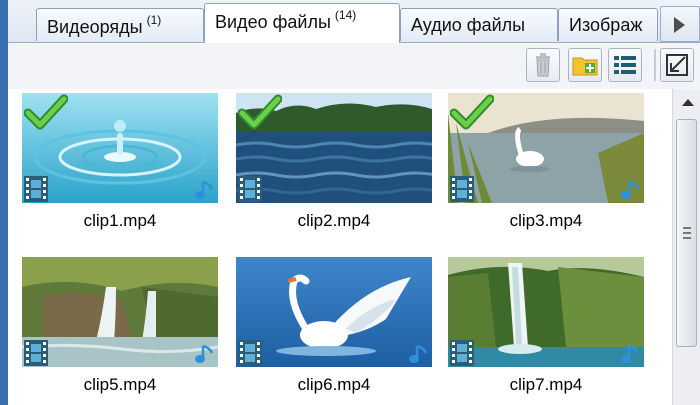 The image size is (700, 405). I want to click on tab-scroll-right-button, so click(680, 24).